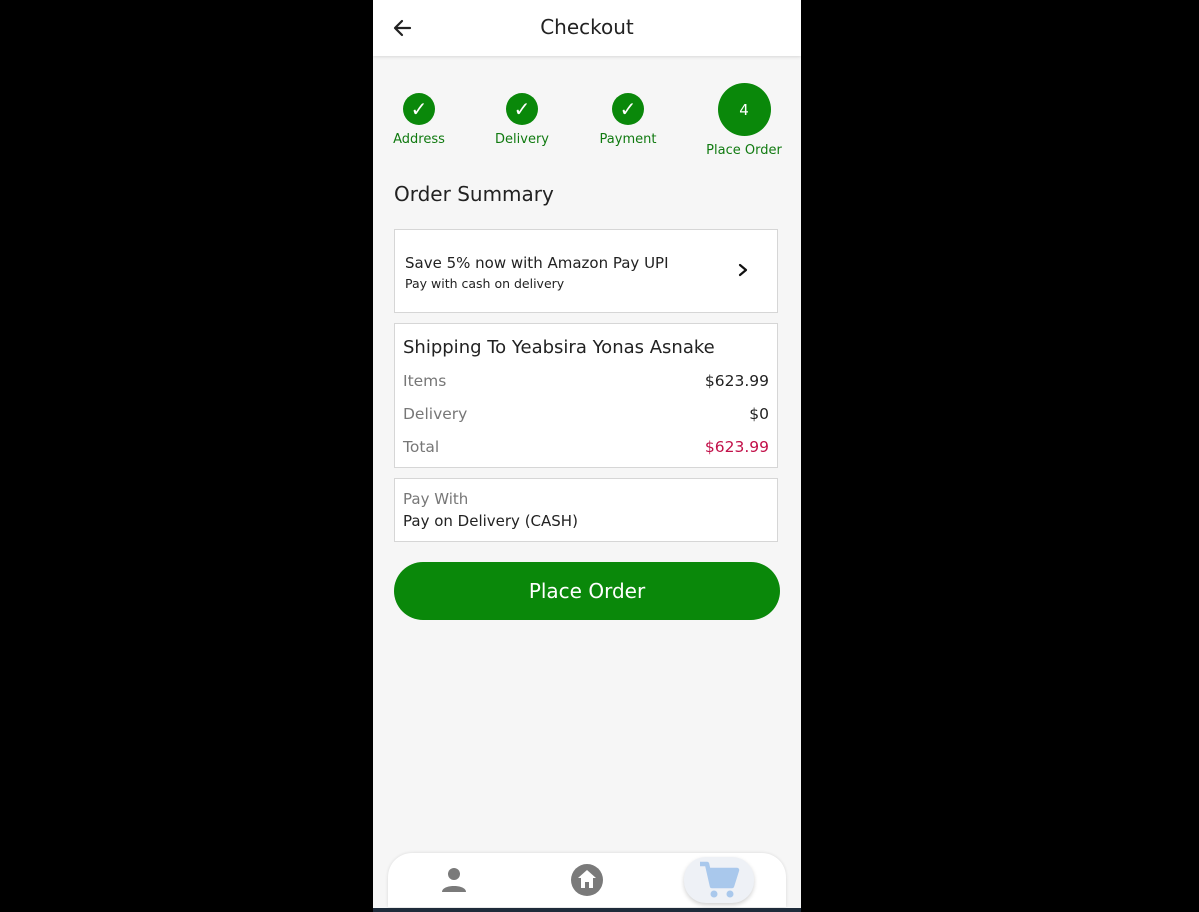  Describe the element at coordinates (586, 510) in the screenshot. I see `pay-with-card: Pay With Pay on Delivery (CASH)` at that location.